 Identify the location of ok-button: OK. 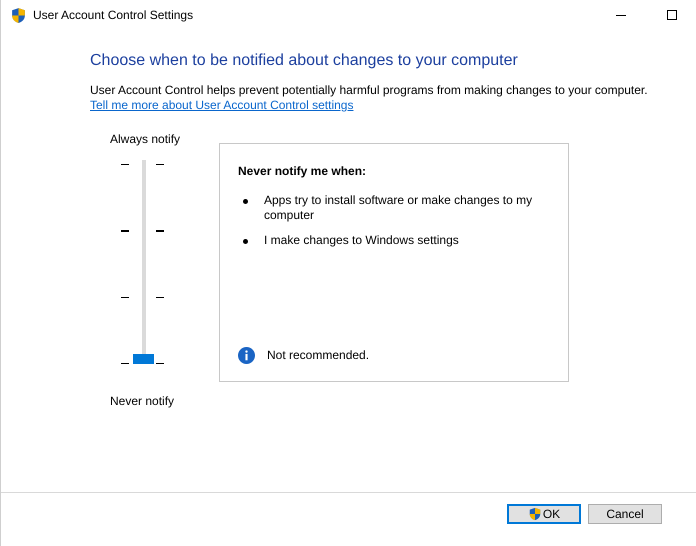
(544, 514).